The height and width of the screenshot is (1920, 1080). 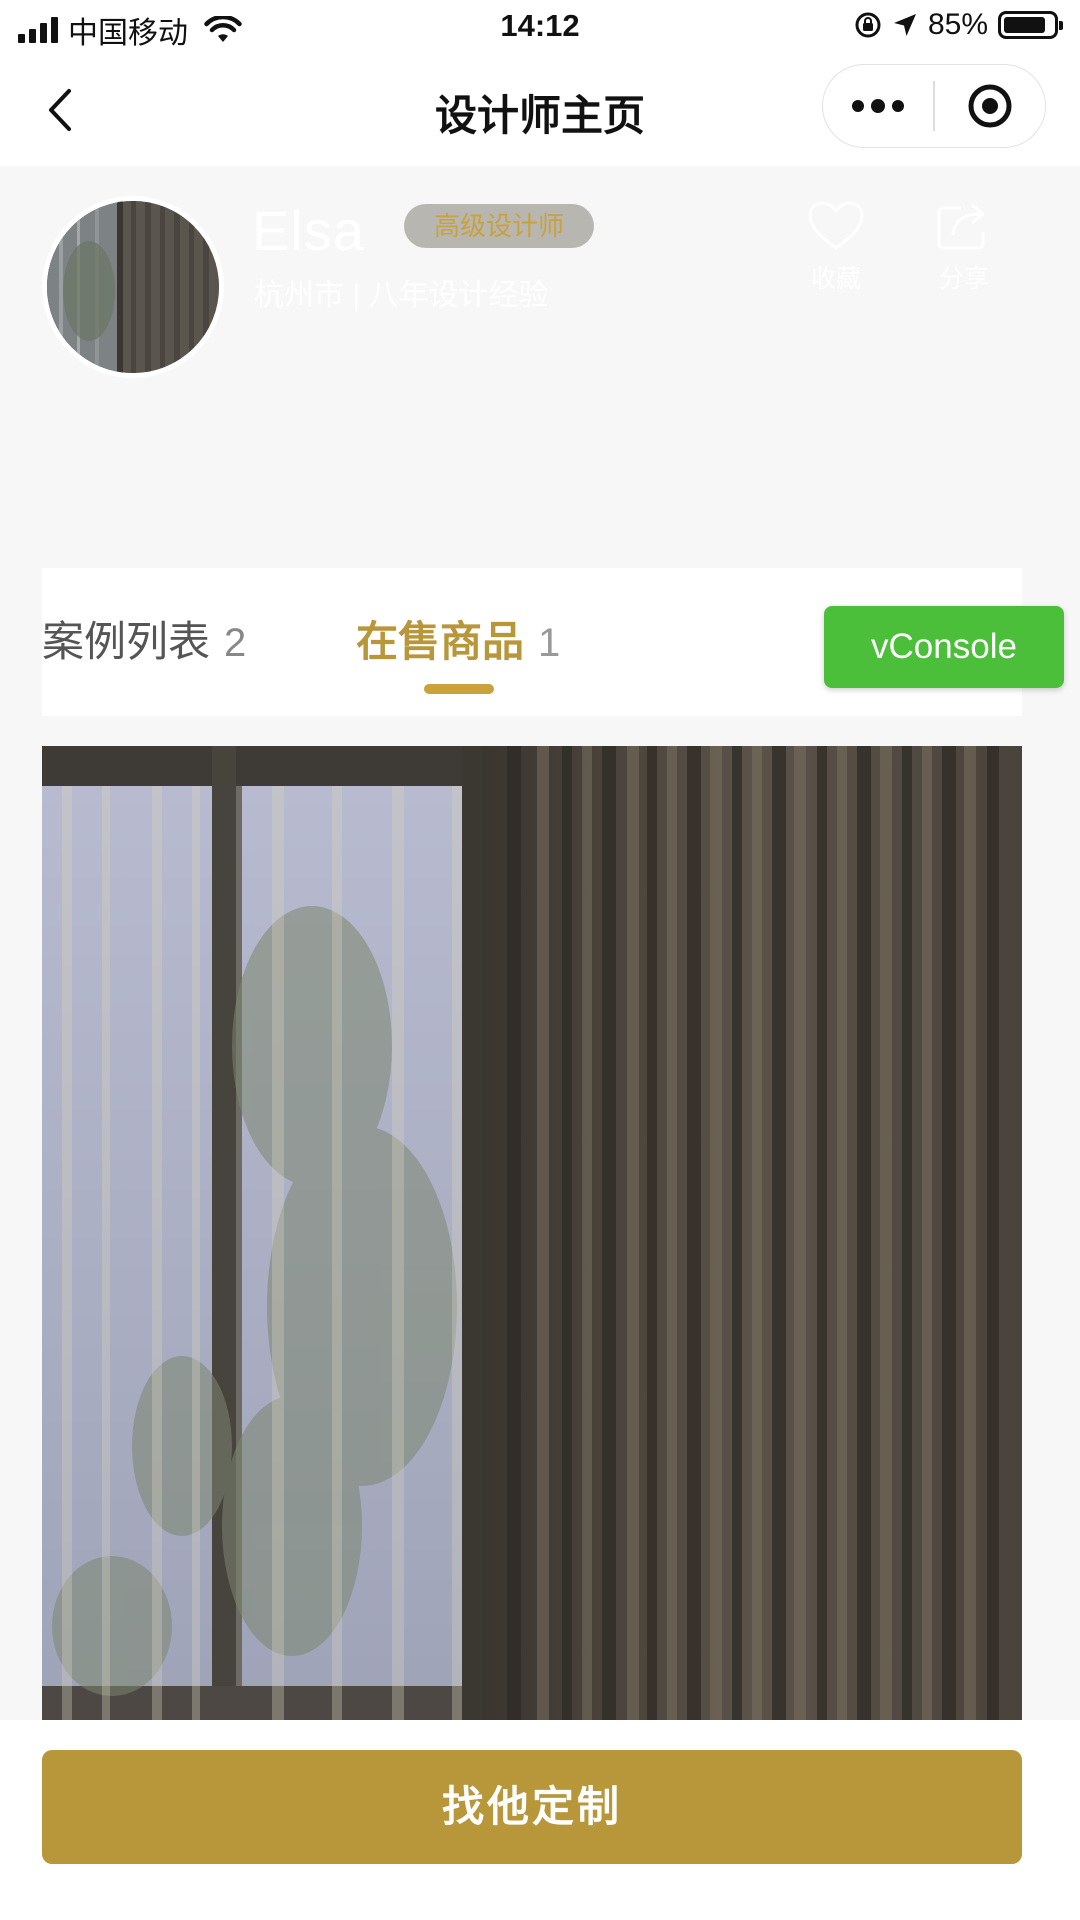 What do you see at coordinates (904, 25) in the screenshot?
I see `location-arrow-icon` at bounding box center [904, 25].